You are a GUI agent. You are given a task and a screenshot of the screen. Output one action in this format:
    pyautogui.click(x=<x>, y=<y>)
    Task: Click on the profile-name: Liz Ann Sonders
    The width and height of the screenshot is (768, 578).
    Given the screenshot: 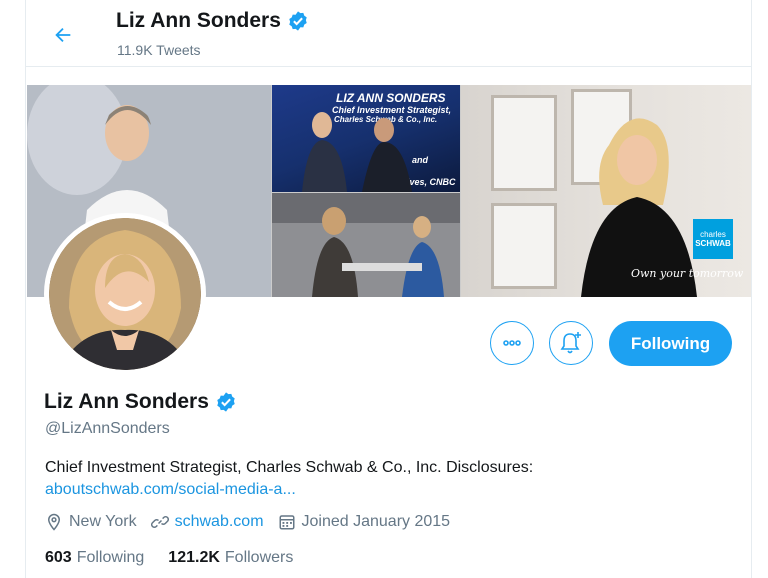 What is the action you would take?
    pyautogui.click(x=126, y=401)
    